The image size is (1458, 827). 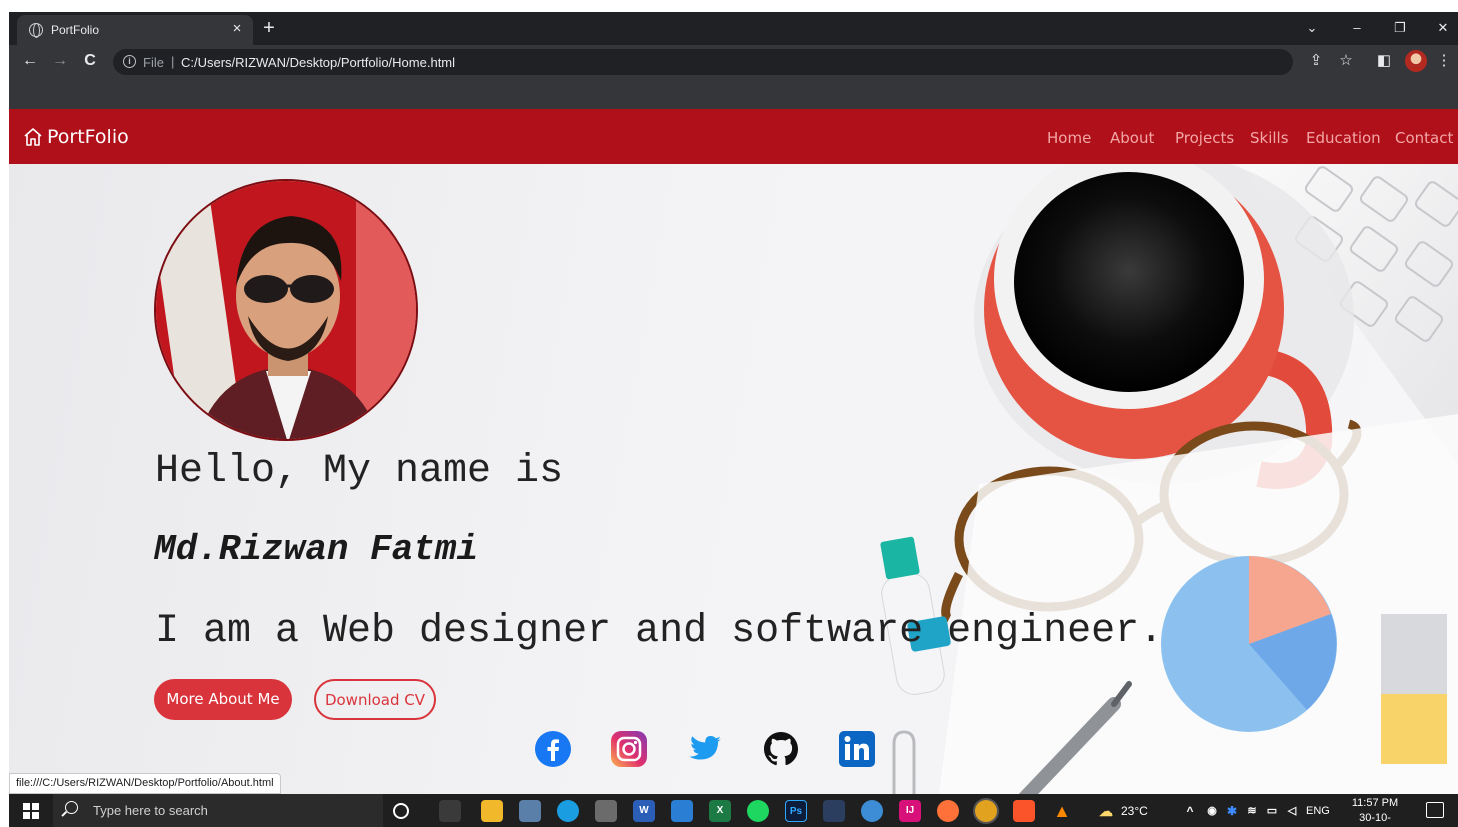 I want to click on home-icon, so click(x=33, y=137).